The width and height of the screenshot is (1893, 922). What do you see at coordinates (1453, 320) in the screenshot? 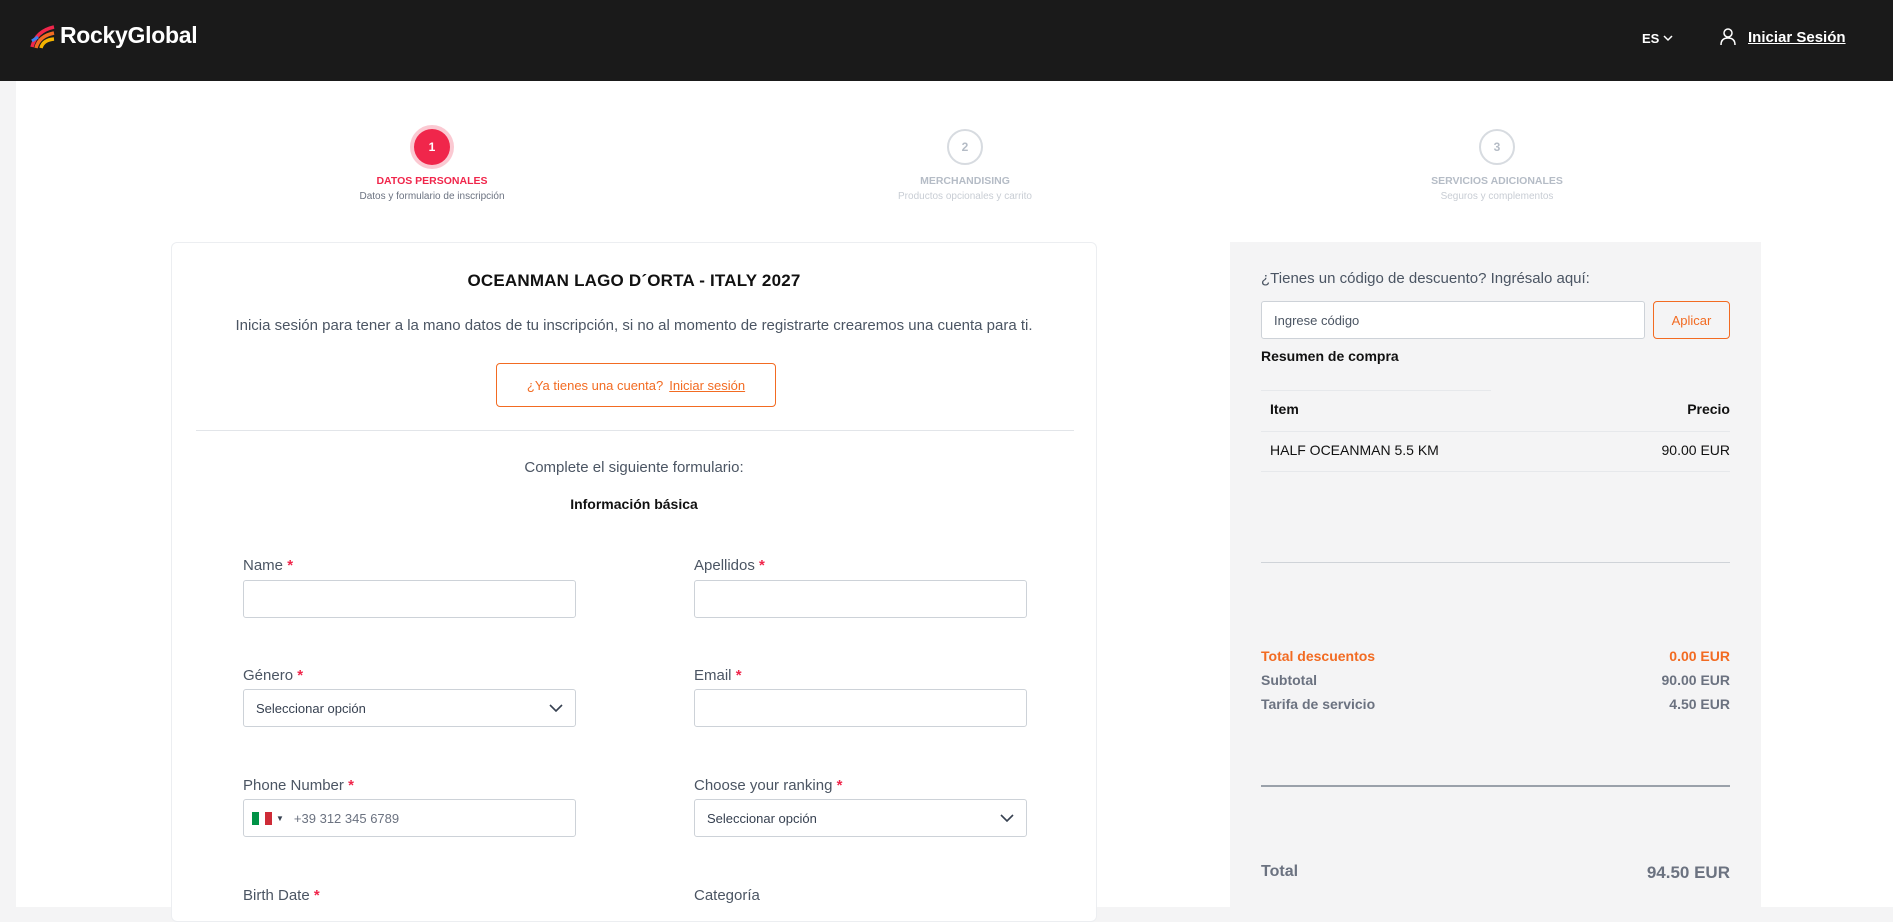
I see `discount-code-input: Ingrese código` at bounding box center [1453, 320].